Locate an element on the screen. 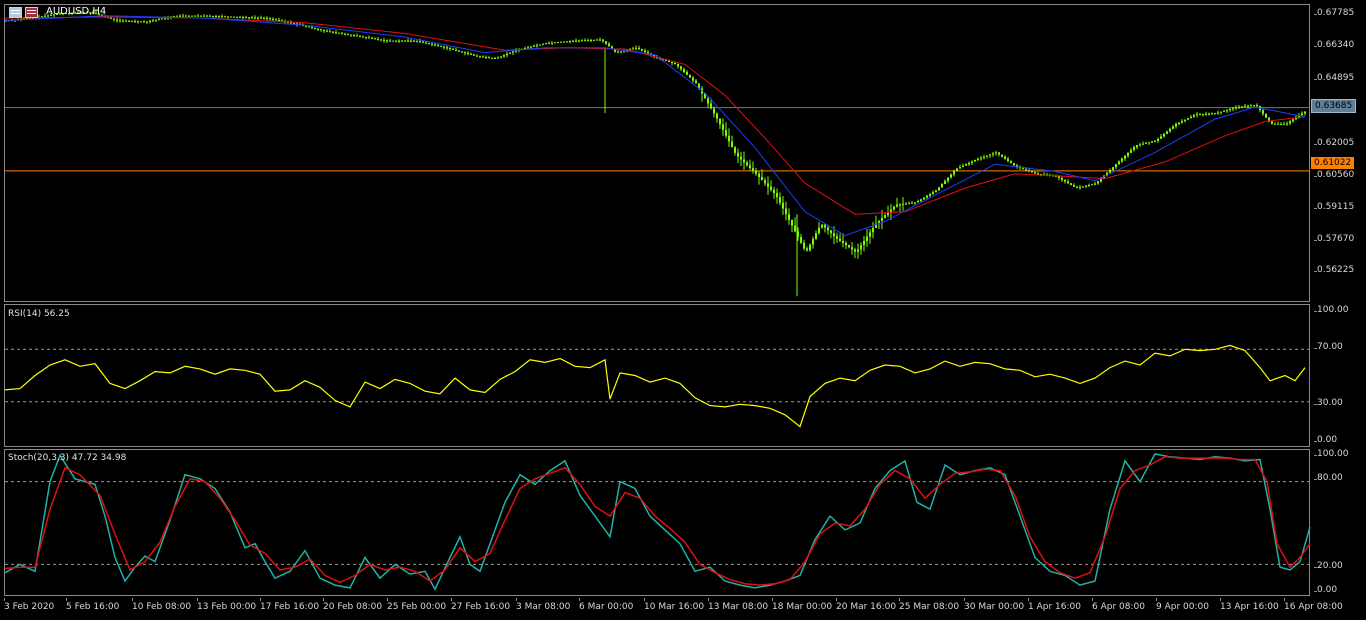 The image size is (1366, 620). stoch-axis: 100.00 80.00 20.00 0.00 is located at coordinates (1338, 522).